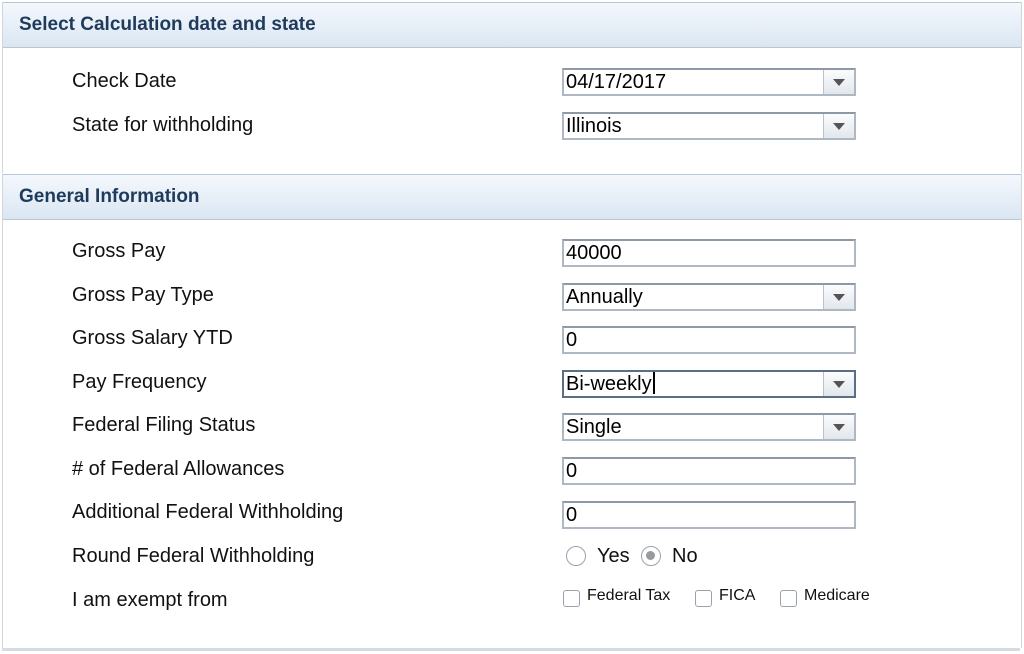 The width and height of the screenshot is (1024, 654). Describe the element at coordinates (709, 297) in the screenshot. I see `gross-pay-type-select: Annually` at that location.